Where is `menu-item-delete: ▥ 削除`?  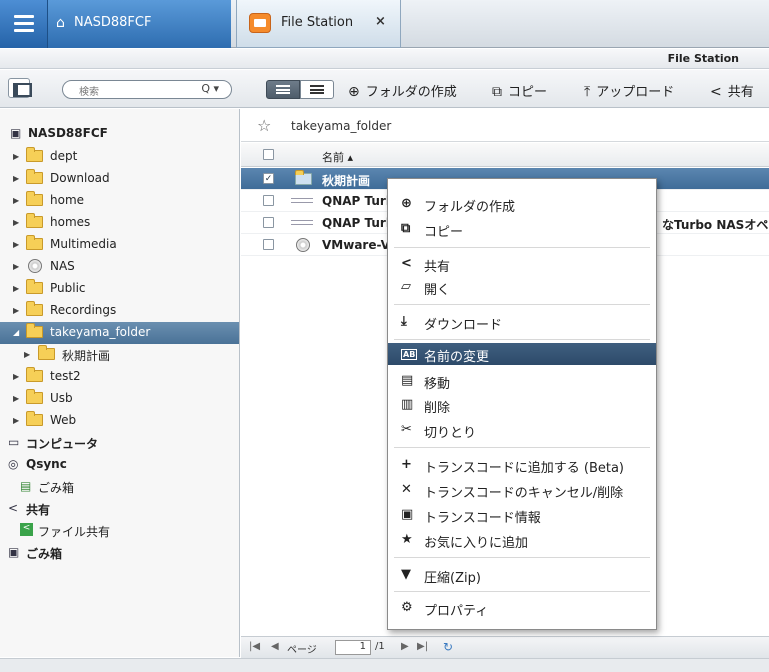
menu-item-delete: ▥ 削除 is located at coordinates (522, 405).